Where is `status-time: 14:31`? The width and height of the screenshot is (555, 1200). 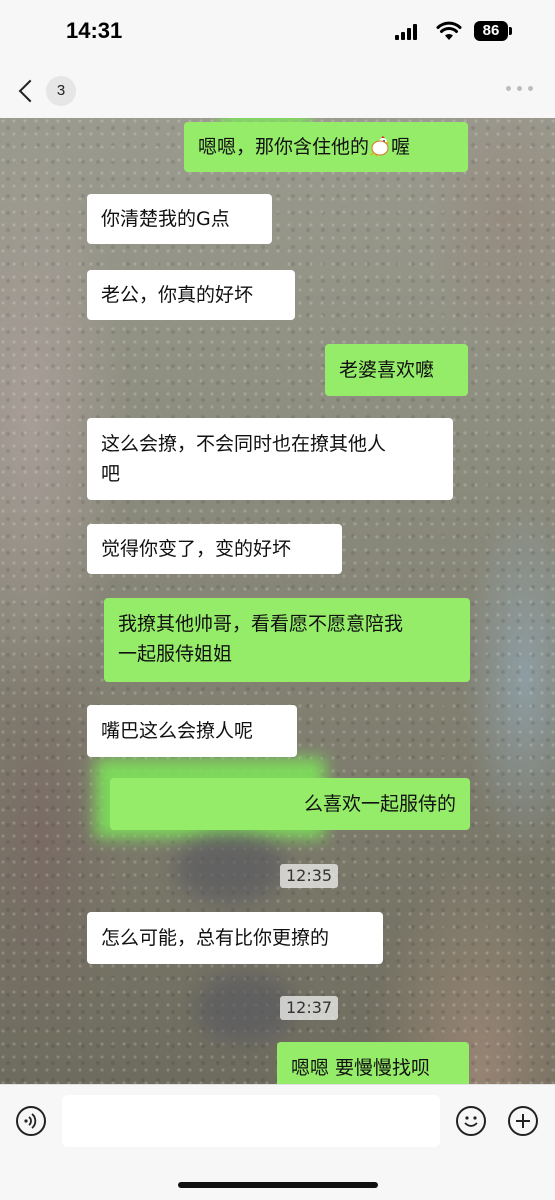
status-time: 14:31 is located at coordinates (94, 30).